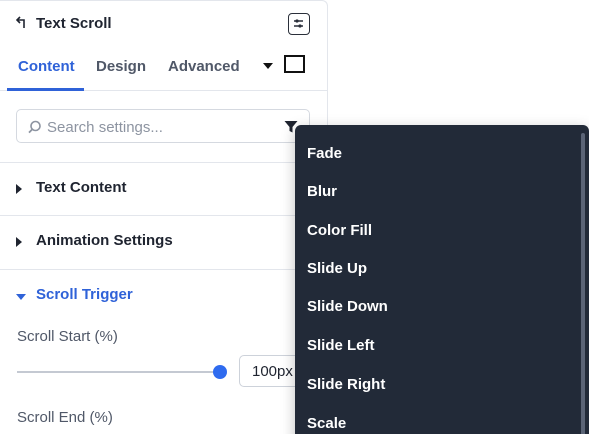 Image resolution: width=589 pixels, height=434 pixels. I want to click on panel-title: Text Scroll, so click(74, 23).